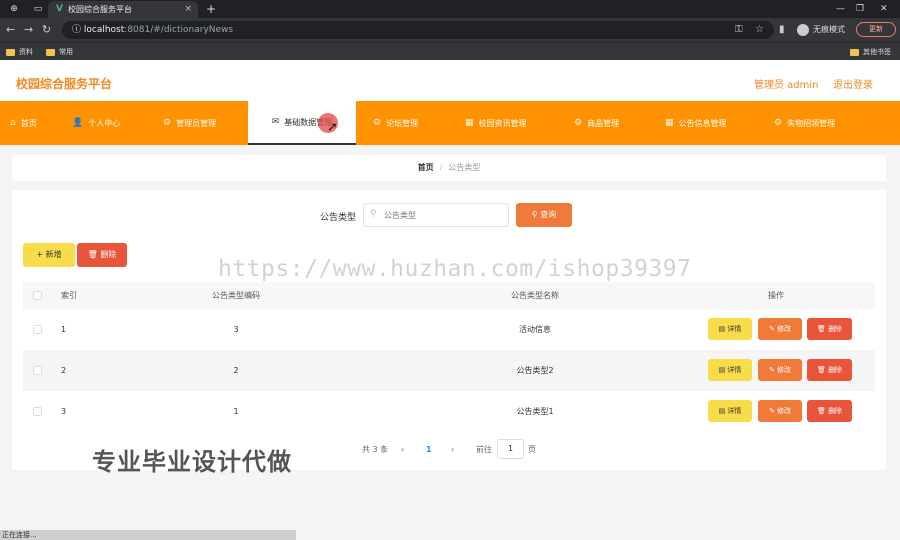 This screenshot has height=540, width=900. I want to click on breadcrumb: 首页 / 公告类型, so click(449, 168).